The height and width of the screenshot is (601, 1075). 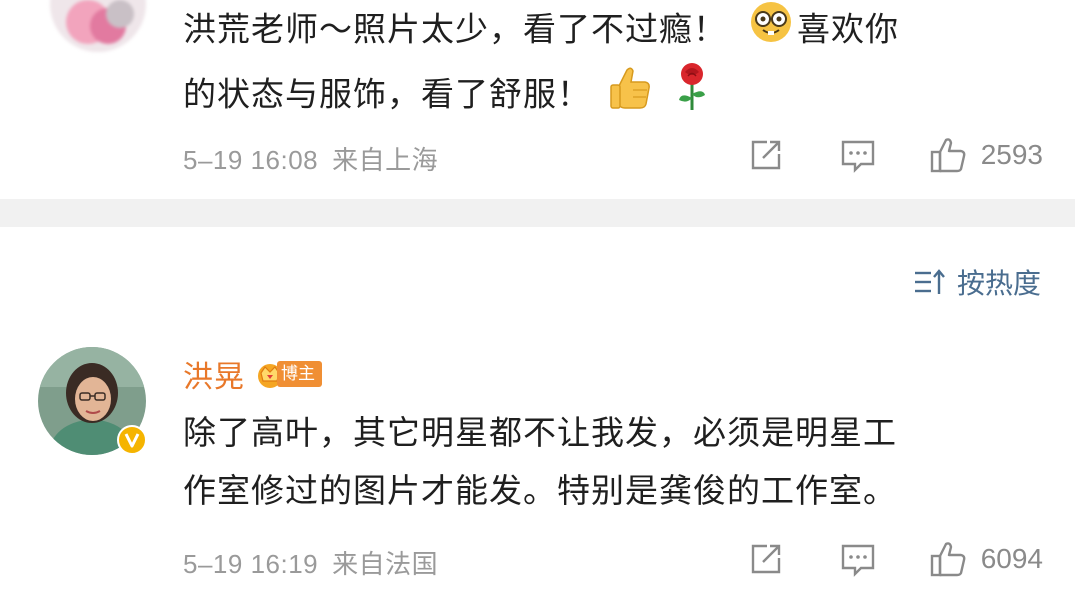 I want to click on comment-meta: 5–19 16:19 来自法国, so click(x=310, y=562).